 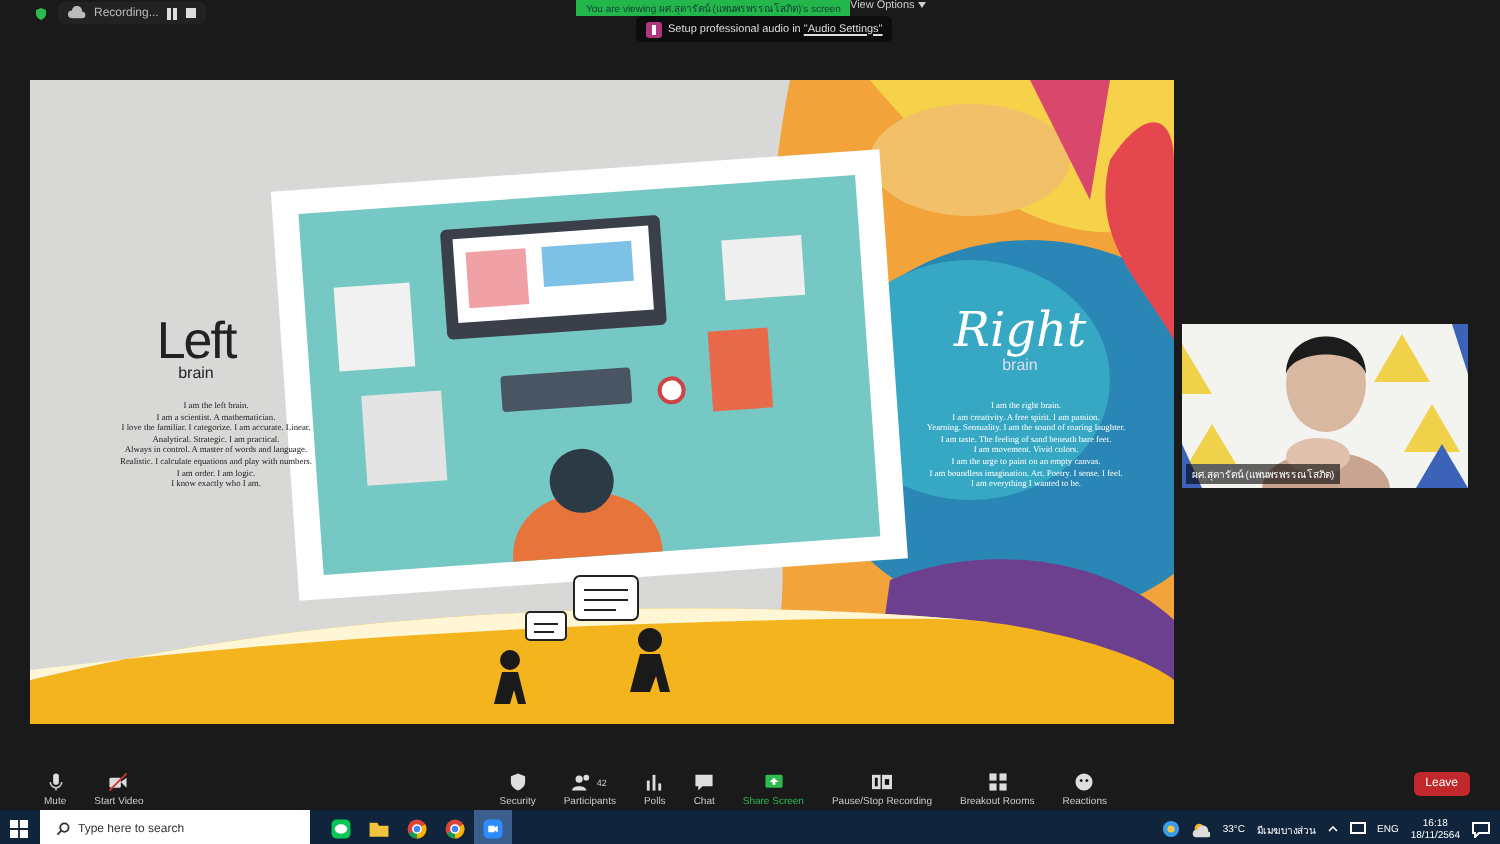 What do you see at coordinates (654, 782) in the screenshot?
I see `bar-chart-icon` at bounding box center [654, 782].